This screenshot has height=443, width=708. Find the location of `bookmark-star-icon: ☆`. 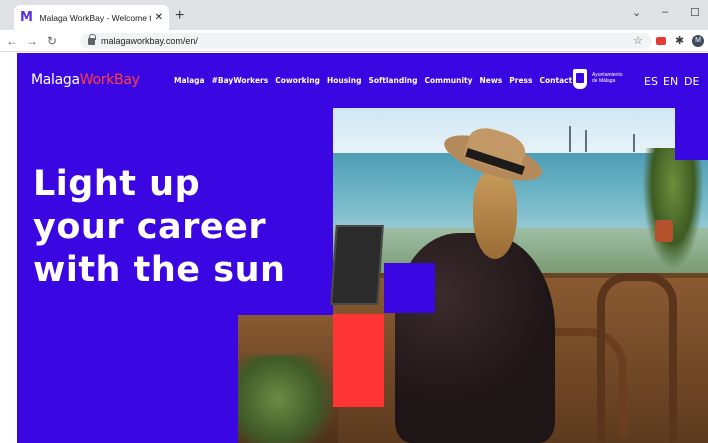

bookmark-star-icon: ☆ is located at coordinates (638, 40).